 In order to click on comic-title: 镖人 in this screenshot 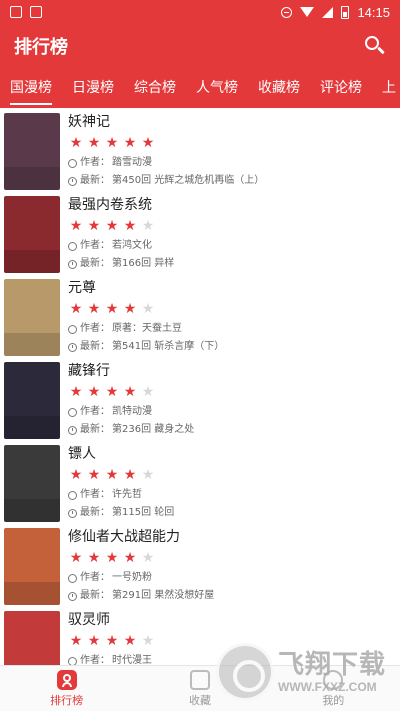, I will do `click(82, 454)`.